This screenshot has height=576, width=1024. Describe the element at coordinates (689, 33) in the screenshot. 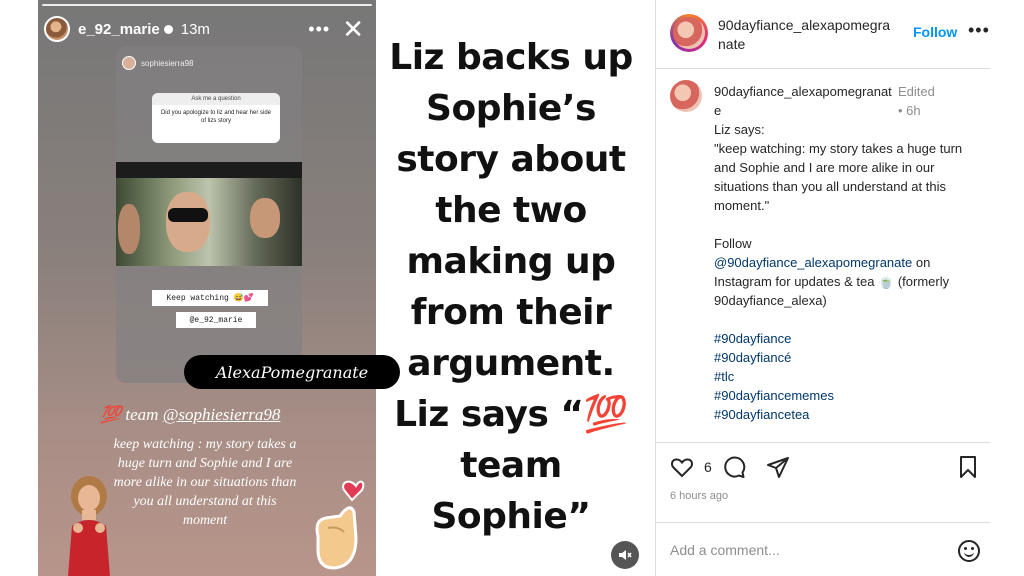

I see `post-avatar` at that location.